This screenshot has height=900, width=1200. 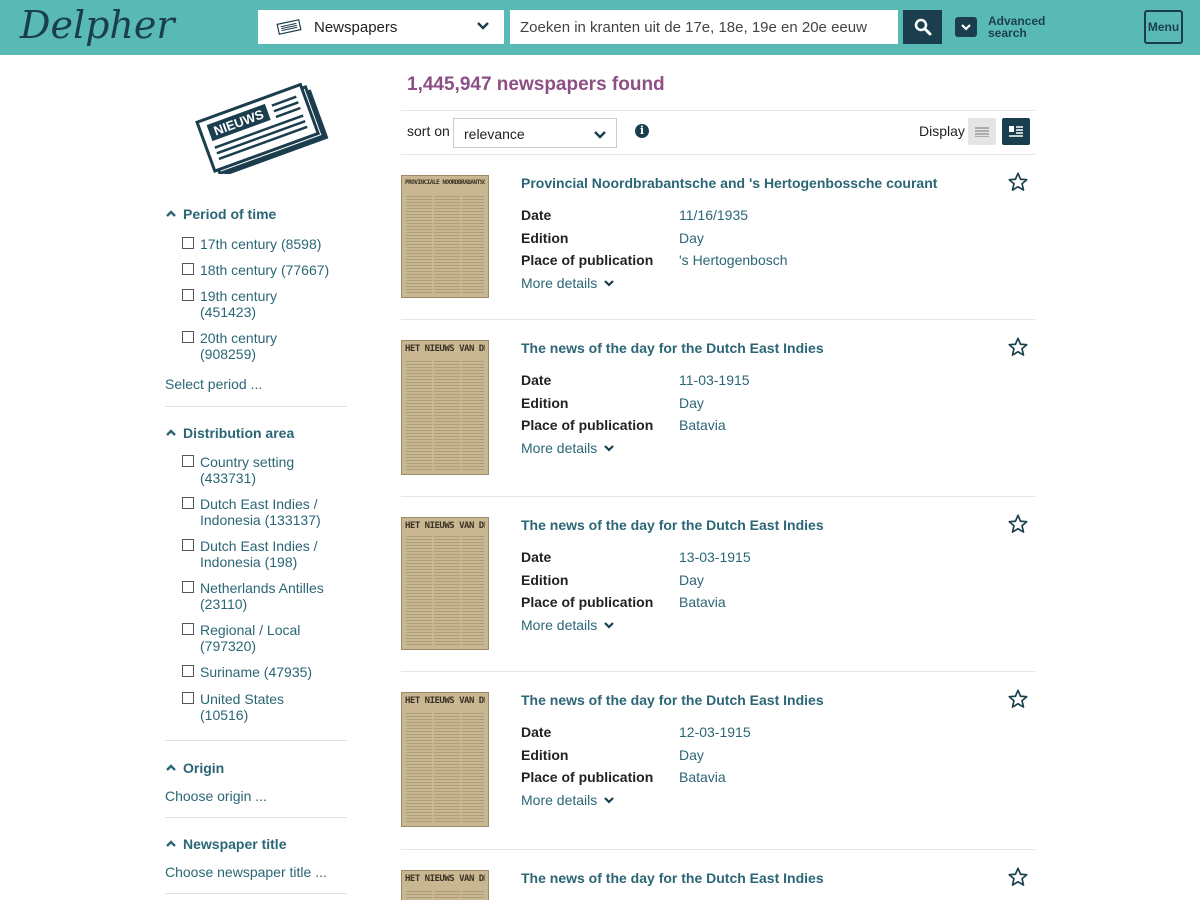 What do you see at coordinates (715, 557) in the screenshot?
I see `field-value: 13-03-1915` at bounding box center [715, 557].